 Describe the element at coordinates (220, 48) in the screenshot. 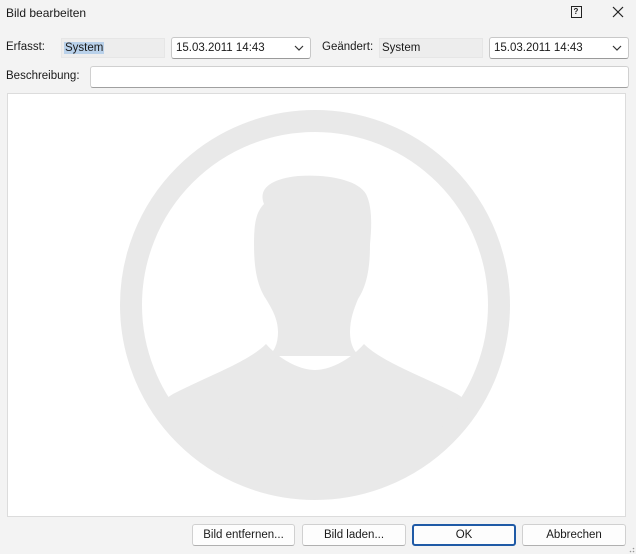

I see `created-date-value: 15.03.2011 14:43` at that location.